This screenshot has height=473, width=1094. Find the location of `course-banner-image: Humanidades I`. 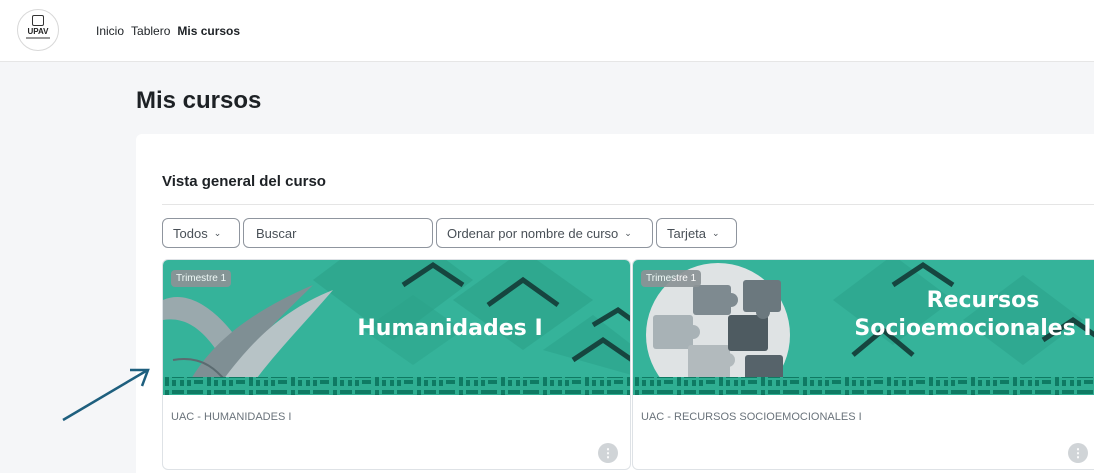

course-banner-image: Humanidades I is located at coordinates (397, 327).